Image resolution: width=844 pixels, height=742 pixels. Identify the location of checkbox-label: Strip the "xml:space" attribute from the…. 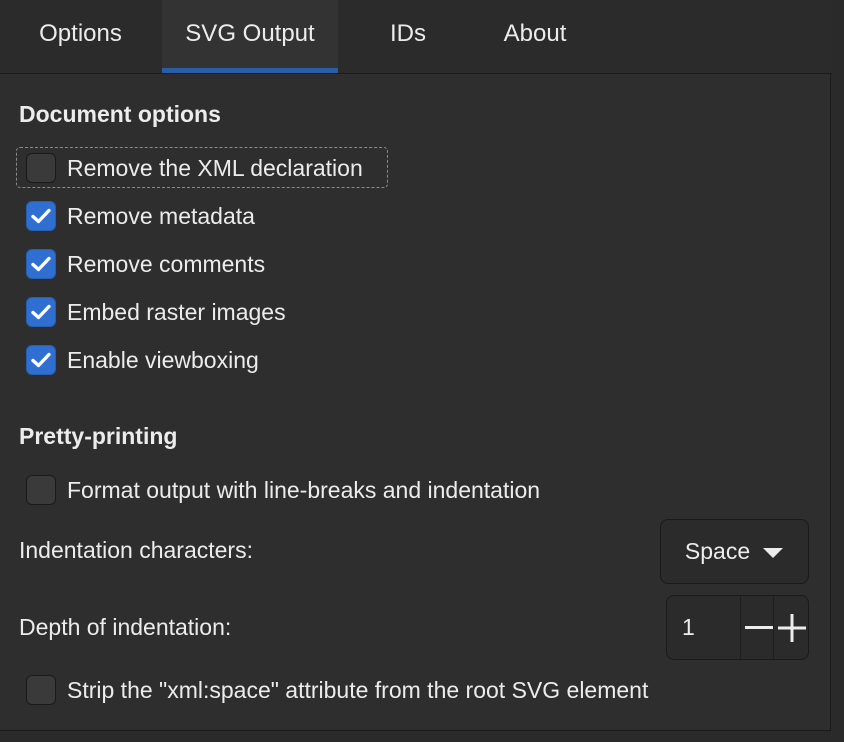
(358, 689).